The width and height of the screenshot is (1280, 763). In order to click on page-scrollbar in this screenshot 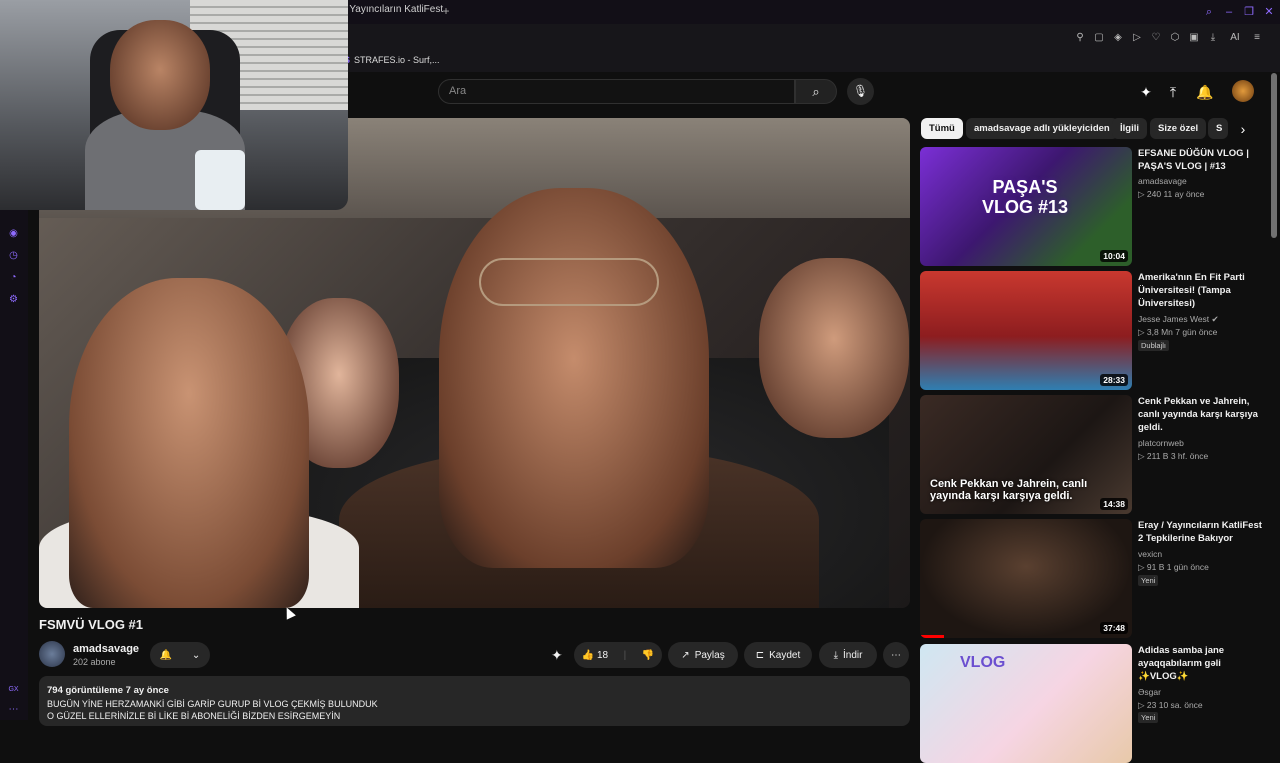, I will do `click(1274, 155)`.